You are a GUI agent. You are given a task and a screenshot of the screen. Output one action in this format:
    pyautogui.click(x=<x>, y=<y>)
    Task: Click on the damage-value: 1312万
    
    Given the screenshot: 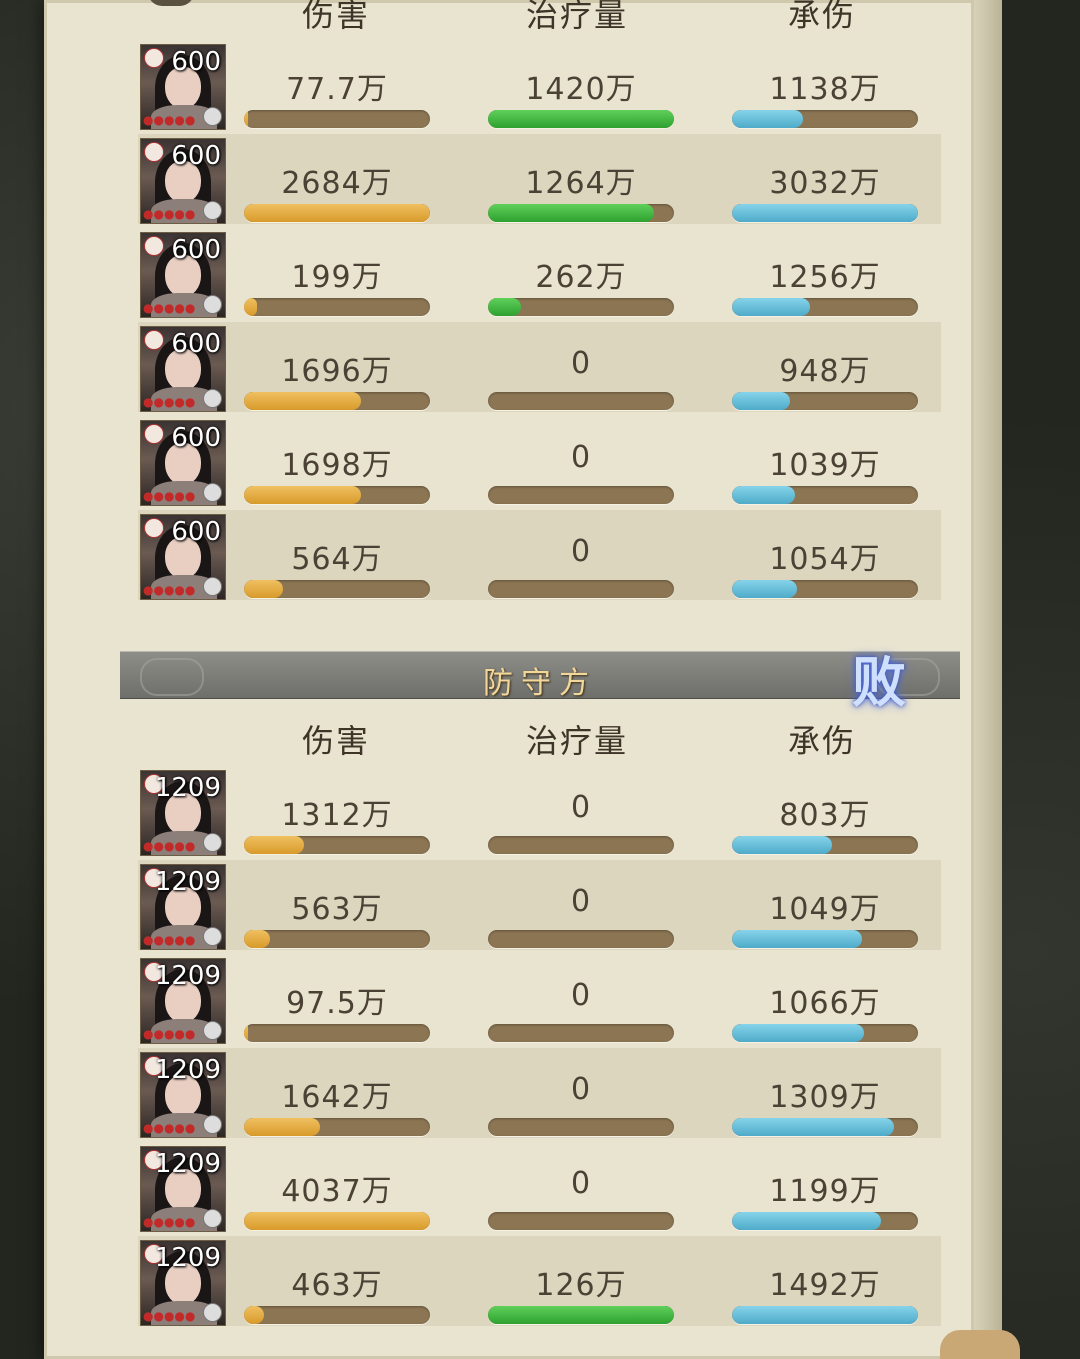 What is the action you would take?
    pyautogui.click(x=337, y=815)
    